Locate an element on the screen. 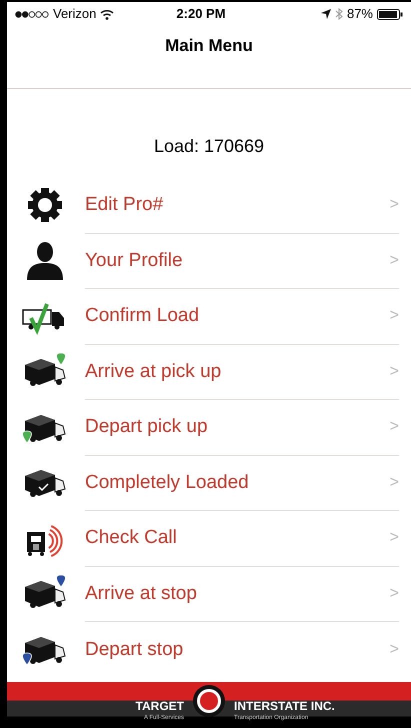 The height and width of the screenshot is (728, 411). menu-item: Arrive at pick up > is located at coordinates (209, 372).